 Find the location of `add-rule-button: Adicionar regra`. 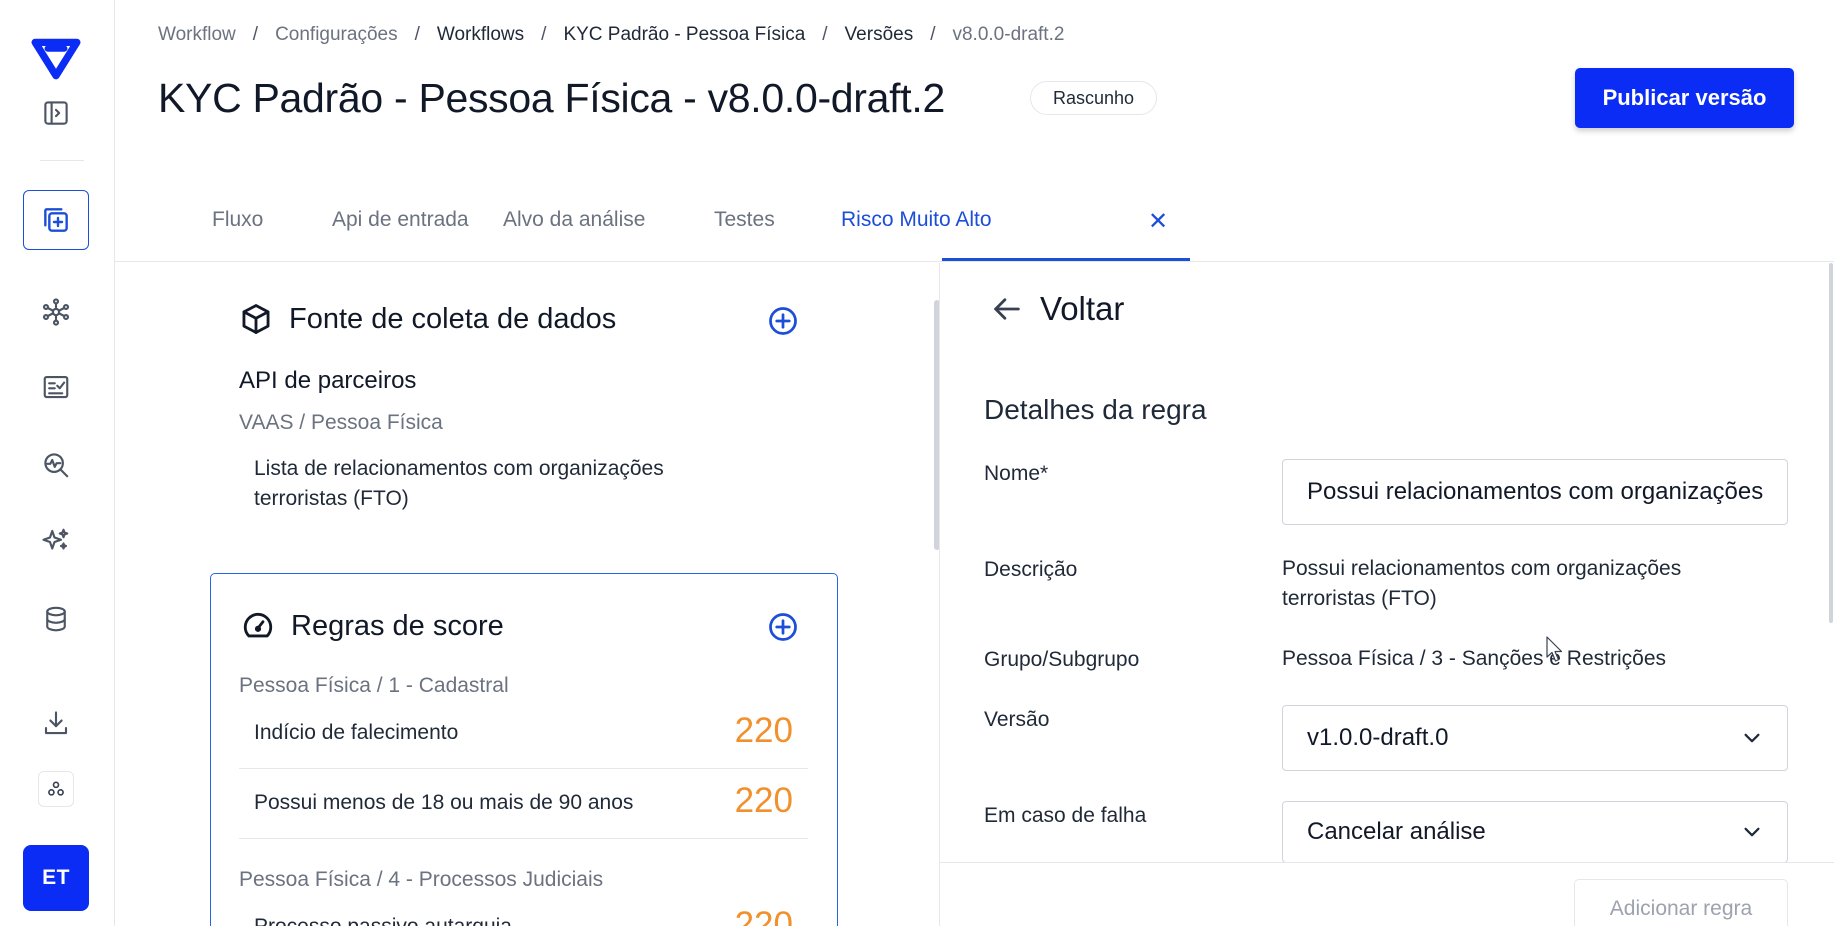

add-rule-button: Adicionar regra is located at coordinates (1681, 902).